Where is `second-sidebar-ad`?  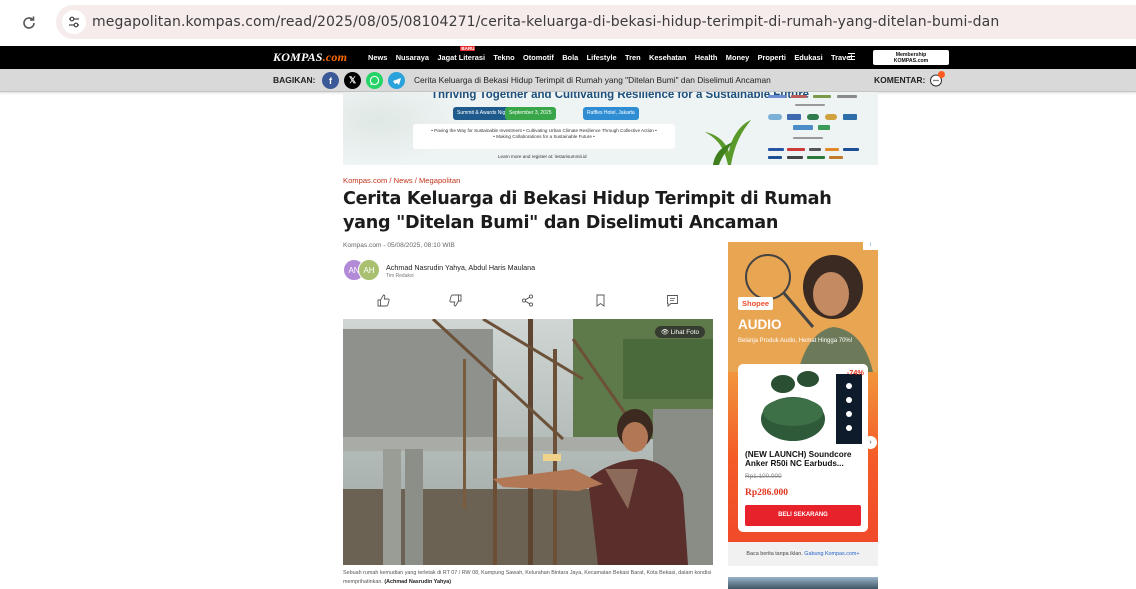 second-sidebar-ad is located at coordinates (803, 583).